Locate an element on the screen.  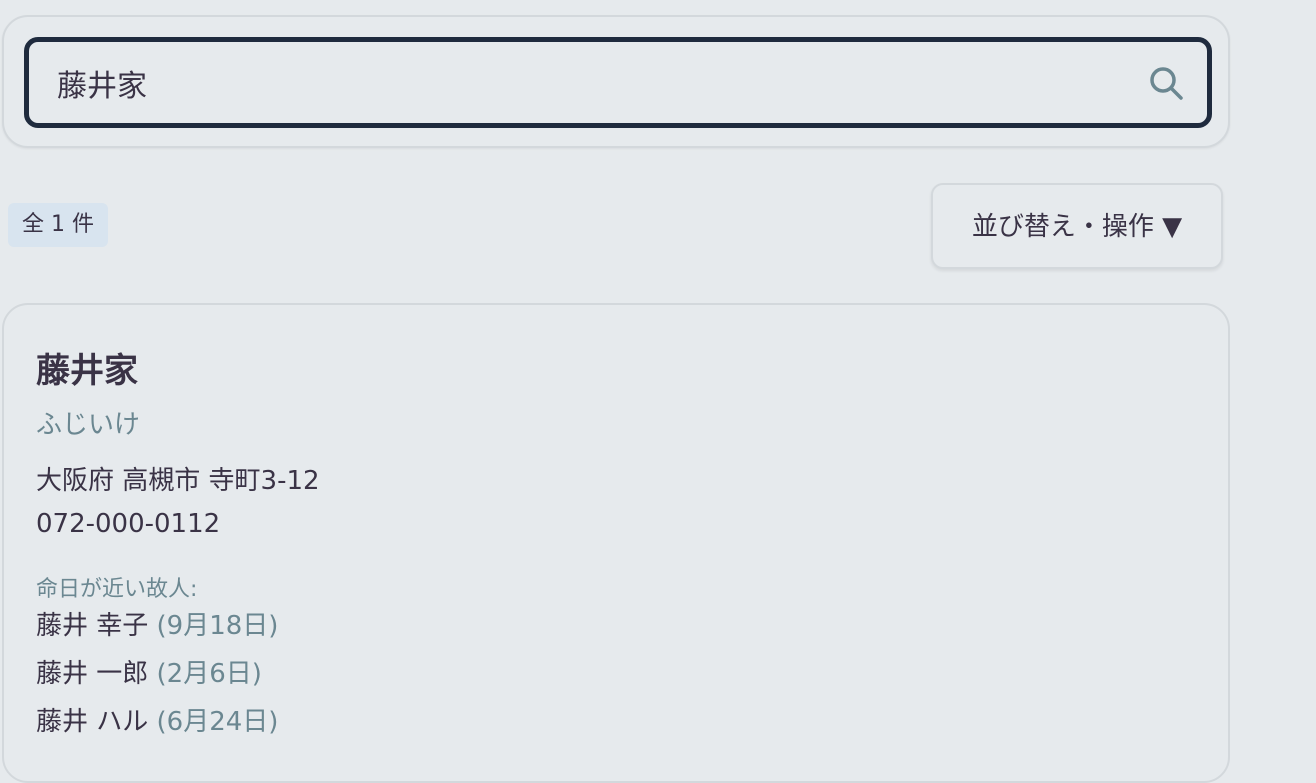
search-box is located at coordinates (618, 82).